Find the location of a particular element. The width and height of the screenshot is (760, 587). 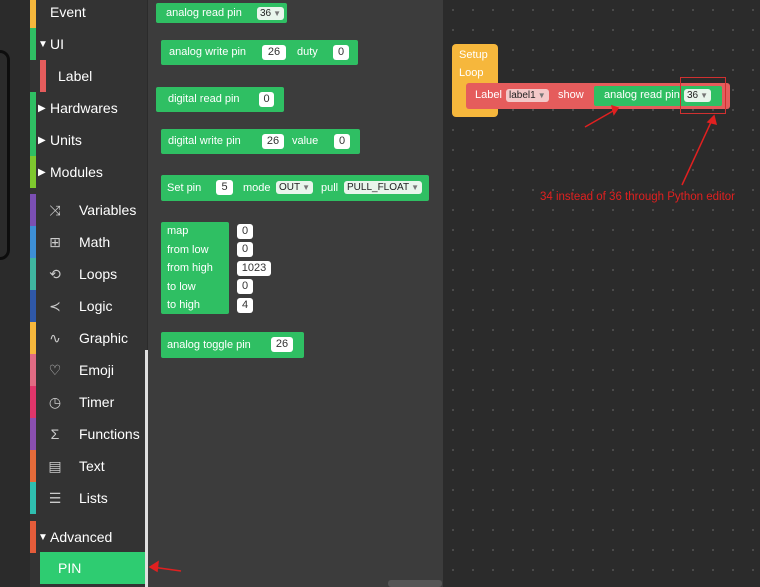

from-high-label: from high is located at coordinates (190, 268).